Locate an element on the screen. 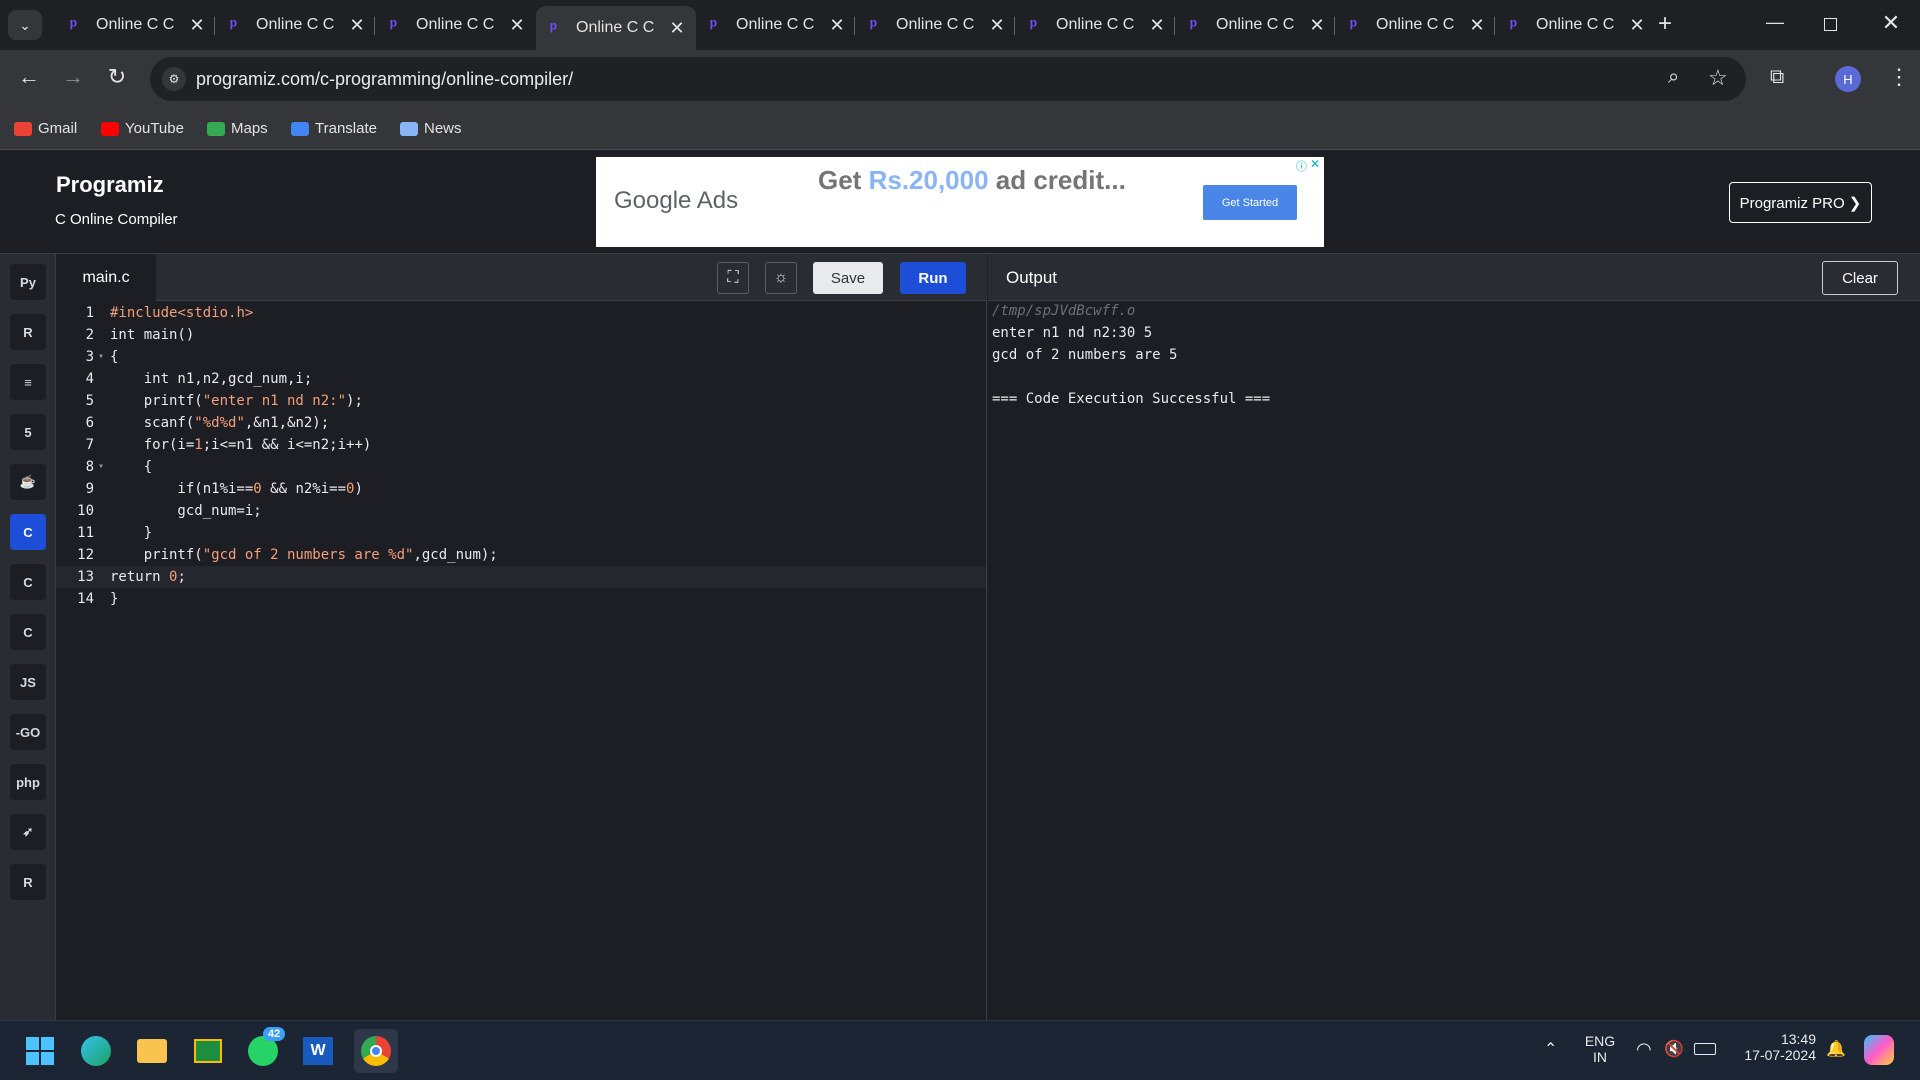 The image size is (1920, 1080). chrome-taskbar-icon is located at coordinates (376, 1051).